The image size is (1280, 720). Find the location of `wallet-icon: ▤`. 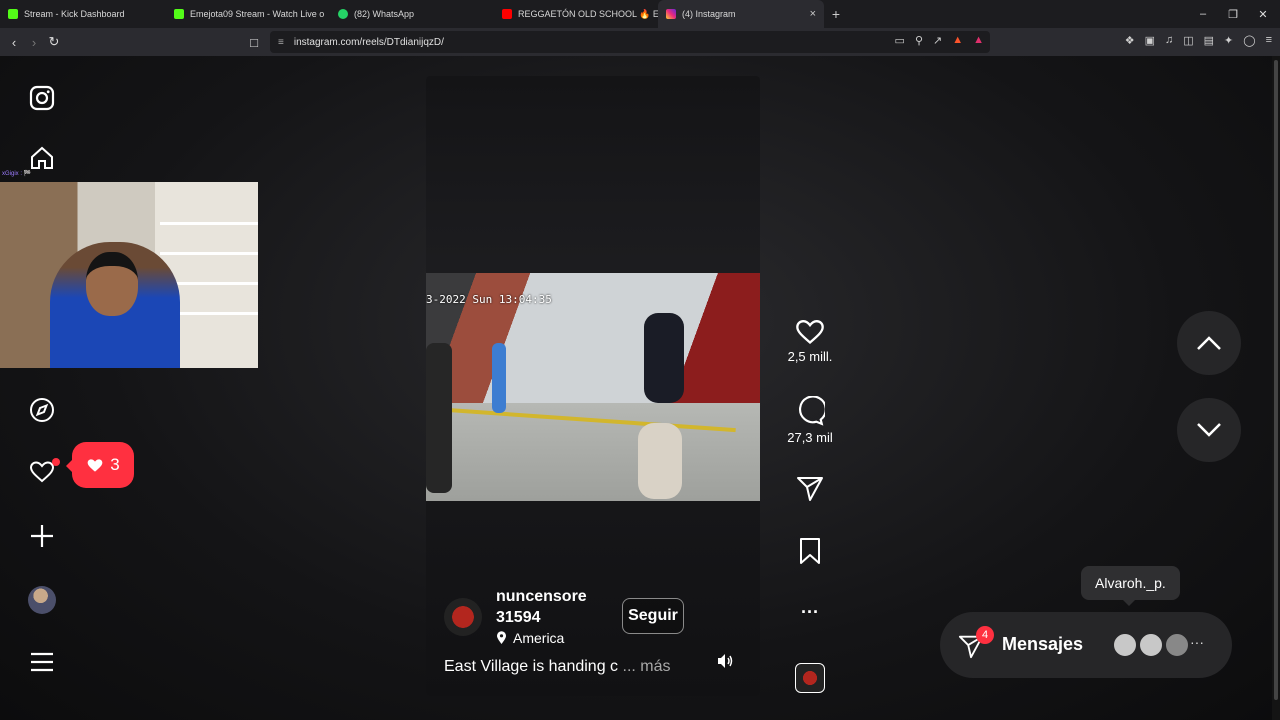

wallet-icon: ▤ is located at coordinates (1209, 40).